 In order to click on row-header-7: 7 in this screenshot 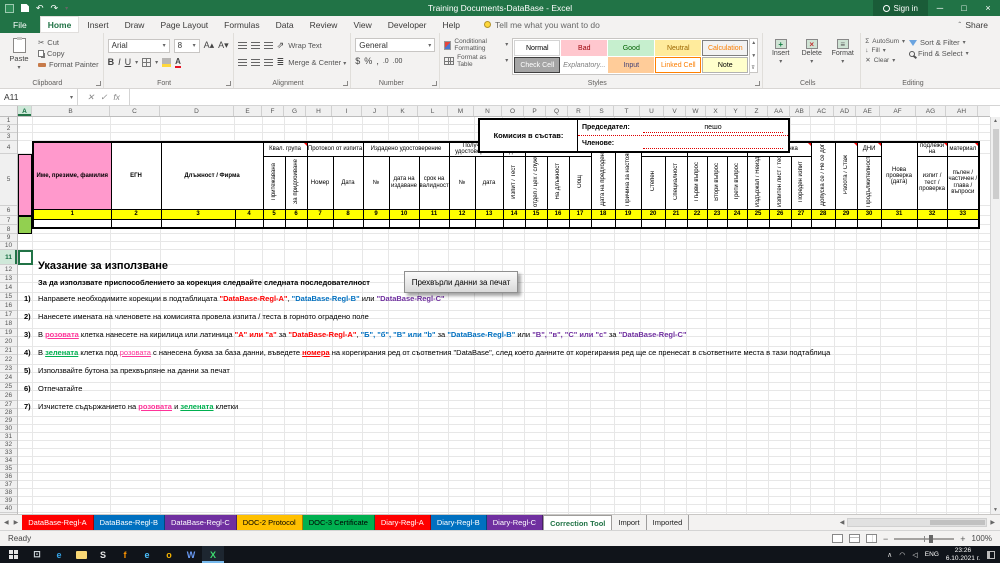, I will do `click(8, 220)`.